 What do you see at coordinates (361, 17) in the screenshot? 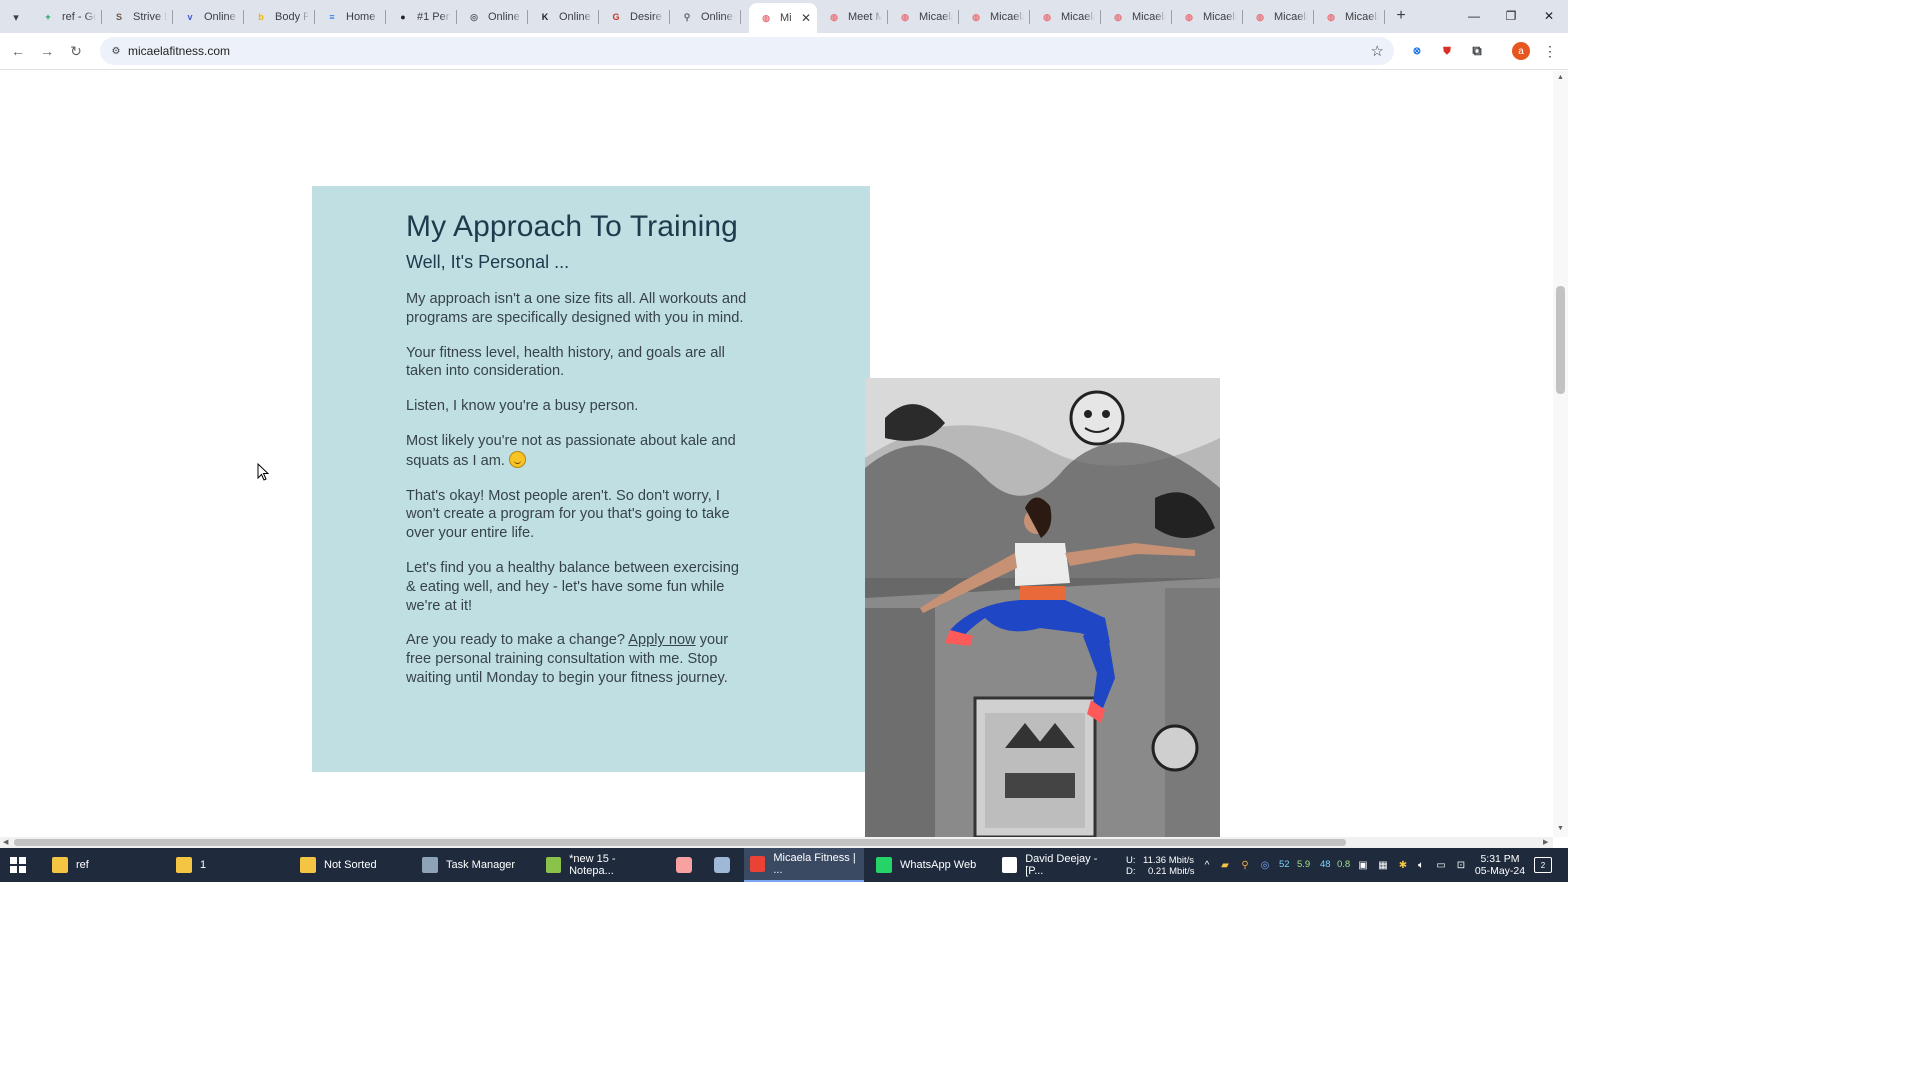
I see `tab-title: Home` at bounding box center [361, 17].